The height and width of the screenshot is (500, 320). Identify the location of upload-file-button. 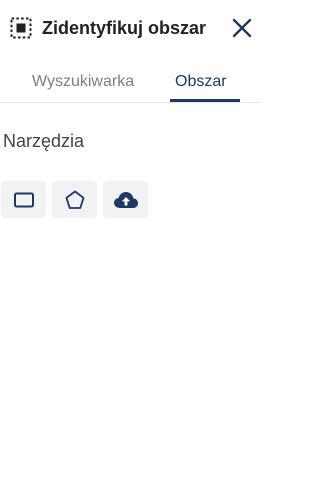
(125, 199).